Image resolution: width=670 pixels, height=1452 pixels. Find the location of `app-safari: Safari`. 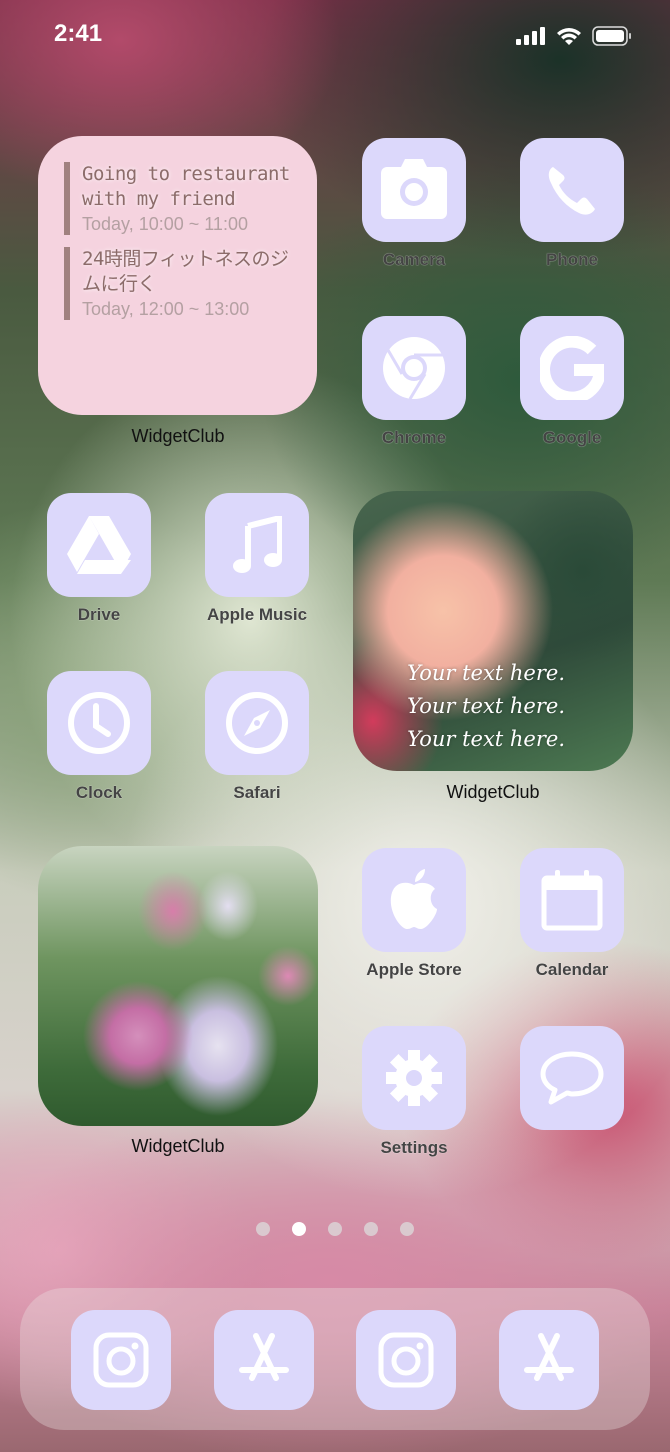

app-safari: Safari is located at coordinates (257, 737).